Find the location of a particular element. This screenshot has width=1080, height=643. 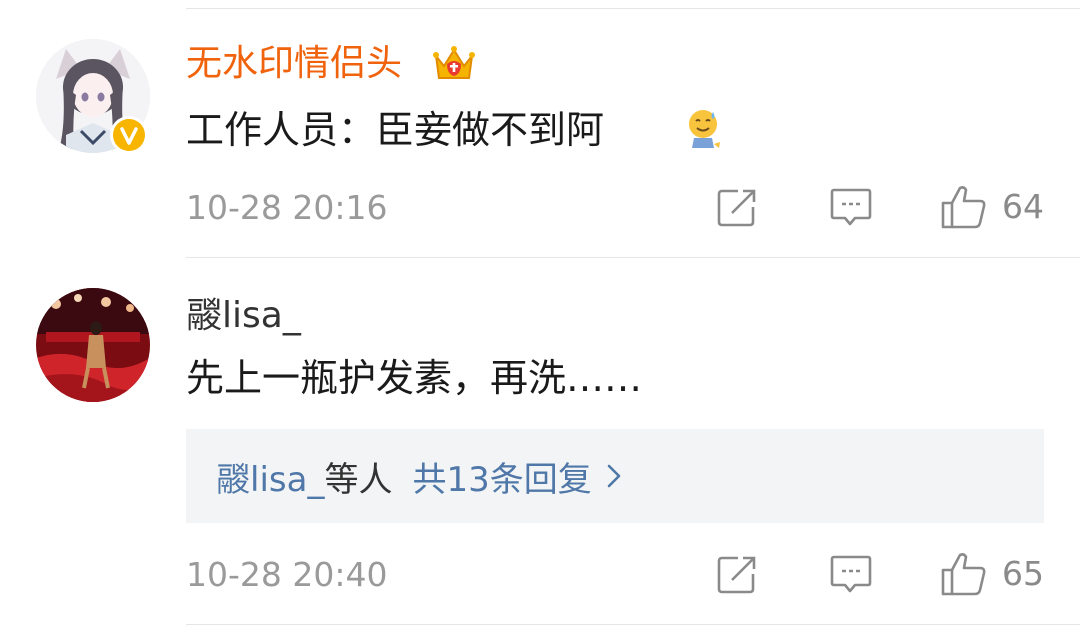

avatar is located at coordinates (93, 345).